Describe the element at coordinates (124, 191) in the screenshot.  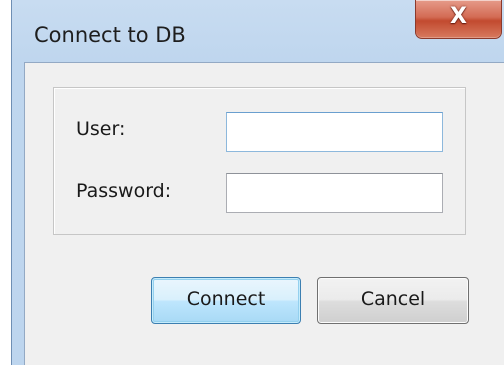
I see `password-label: Password:` at that location.